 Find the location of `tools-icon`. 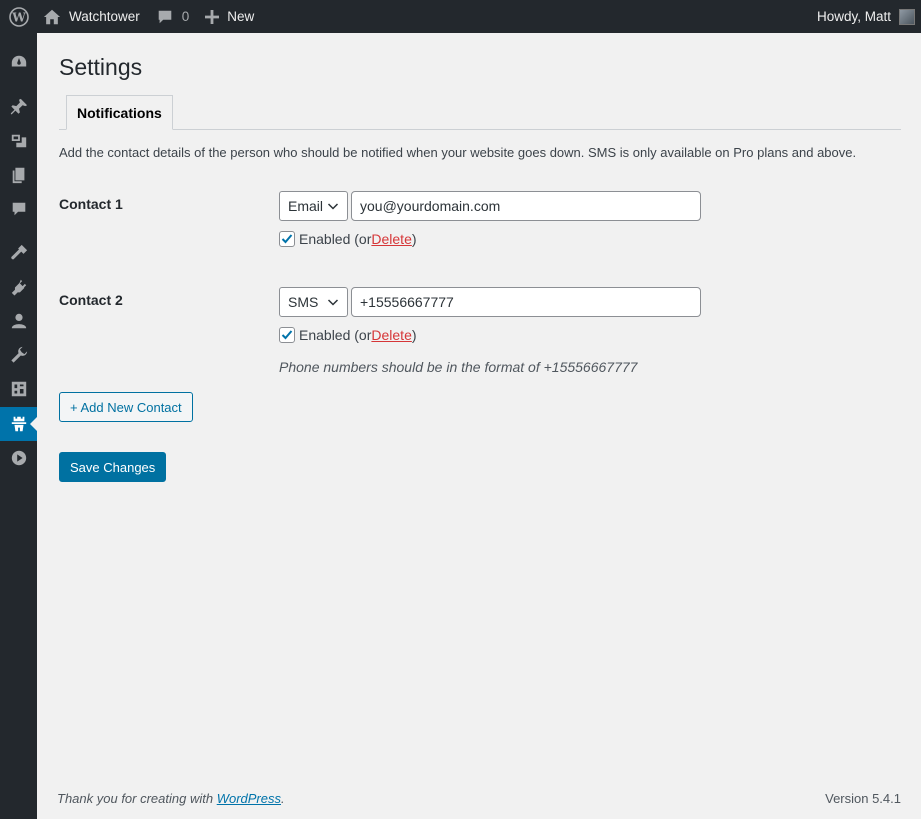

tools-icon is located at coordinates (18, 354).